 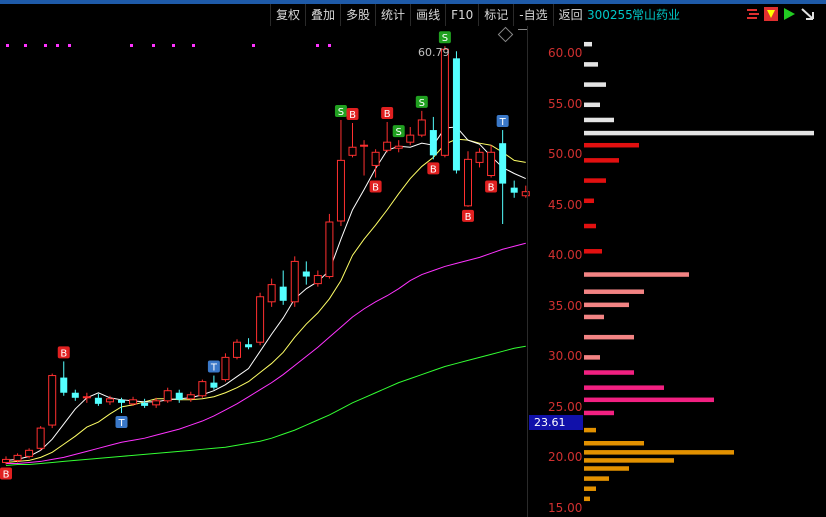 I want to click on axis-separator, so click(x=527, y=271).